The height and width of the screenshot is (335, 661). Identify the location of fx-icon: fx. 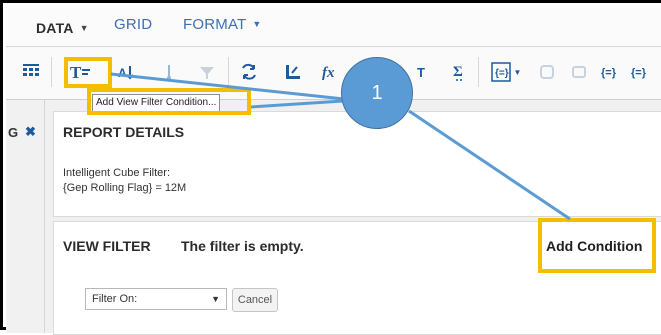
(331, 72).